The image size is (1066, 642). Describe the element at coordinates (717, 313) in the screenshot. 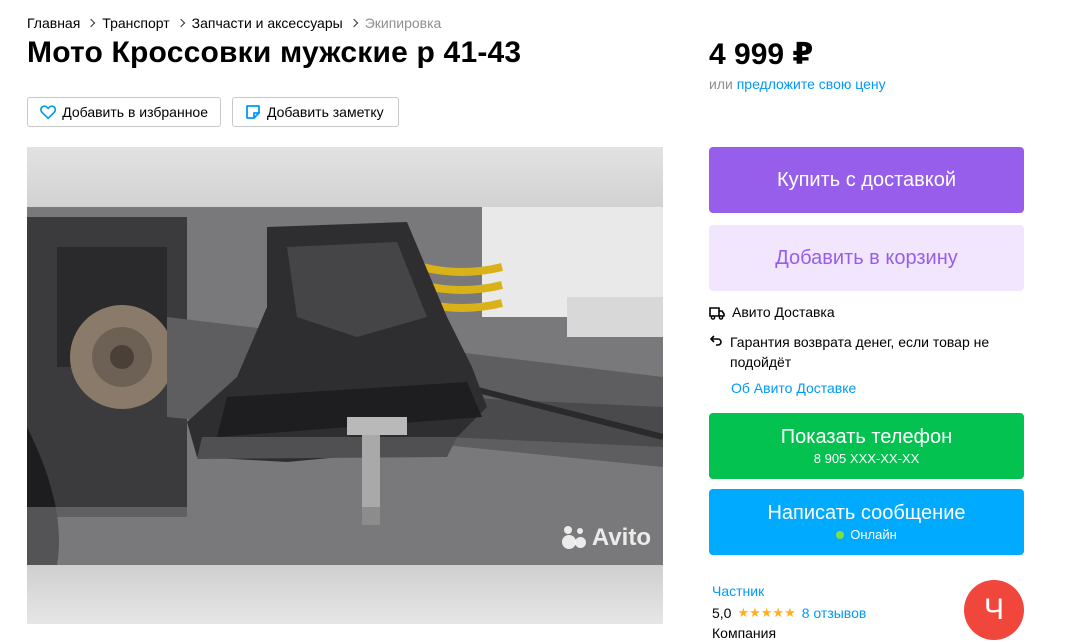

I see `truck-icon` at that location.